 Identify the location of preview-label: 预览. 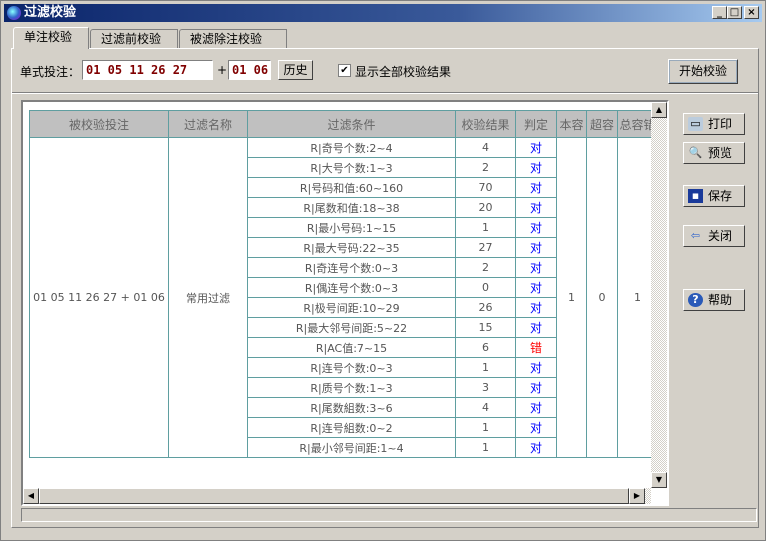
(720, 153).